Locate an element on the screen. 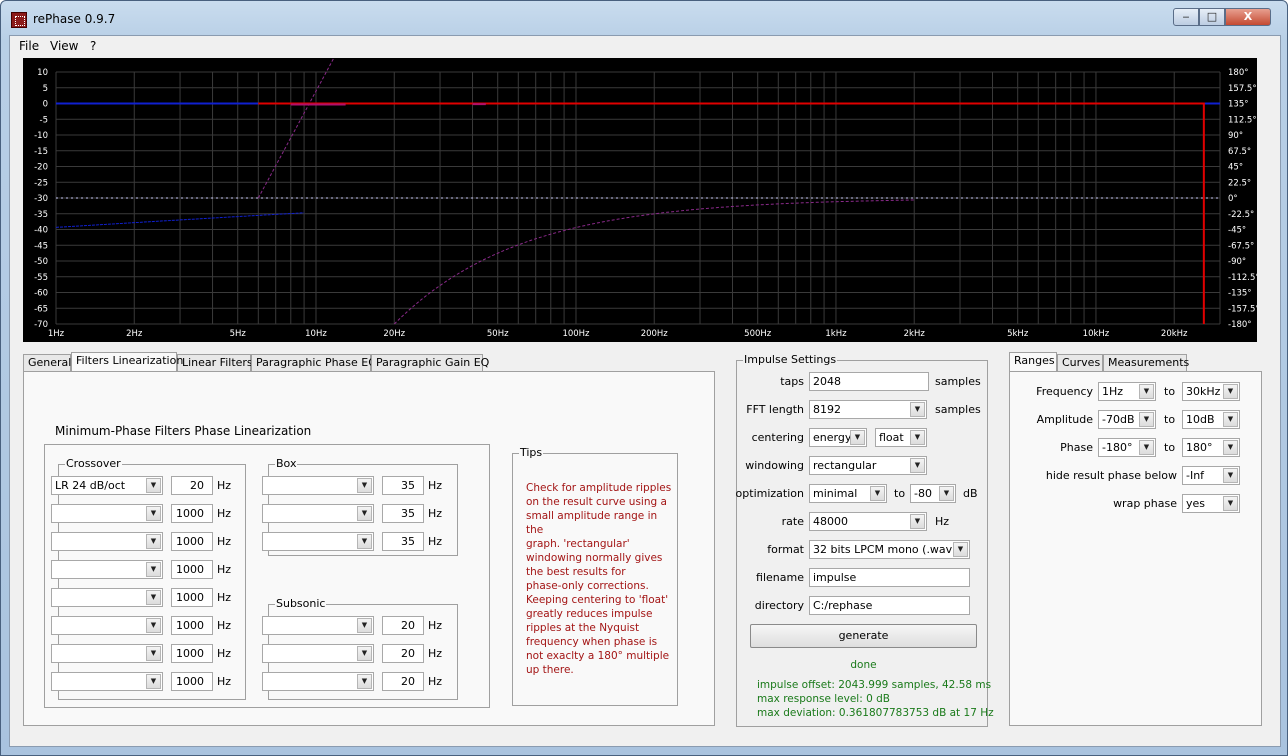  close-button: X is located at coordinates (1248, 17).